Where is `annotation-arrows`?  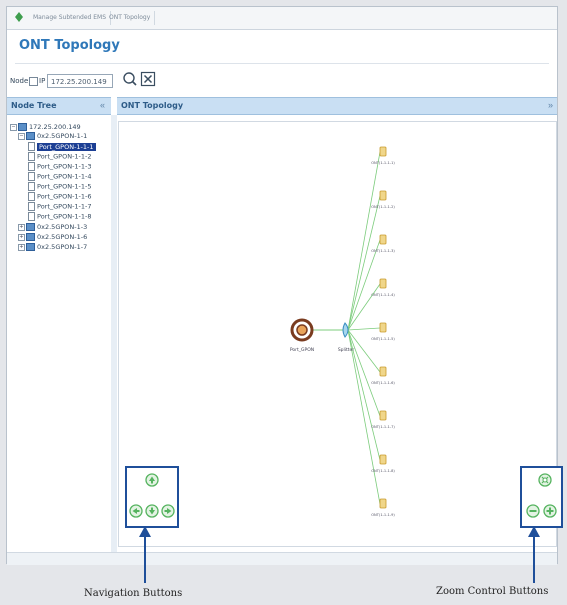 annotation-arrows is located at coordinates (339, 554).